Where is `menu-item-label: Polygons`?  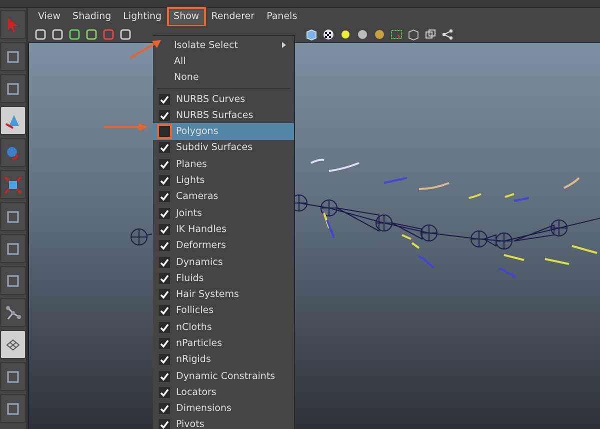
menu-item-label: Polygons is located at coordinates (197, 132).